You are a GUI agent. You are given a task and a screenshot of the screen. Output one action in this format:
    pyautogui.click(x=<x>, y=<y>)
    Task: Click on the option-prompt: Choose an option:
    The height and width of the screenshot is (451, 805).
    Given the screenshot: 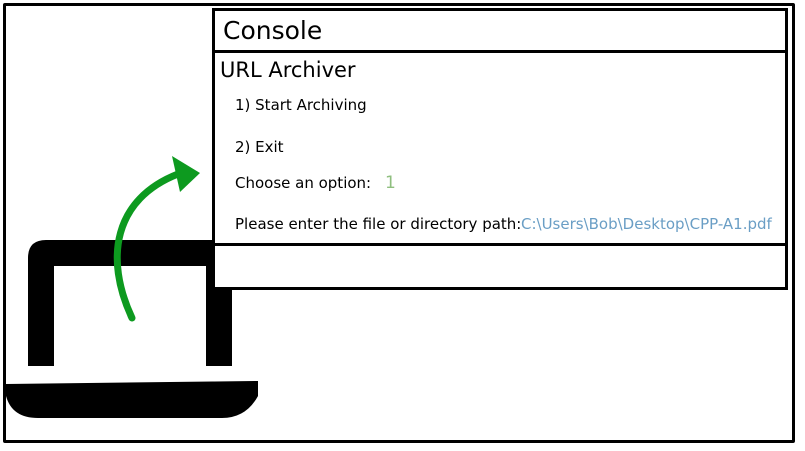 What is the action you would take?
    pyautogui.click(x=303, y=183)
    